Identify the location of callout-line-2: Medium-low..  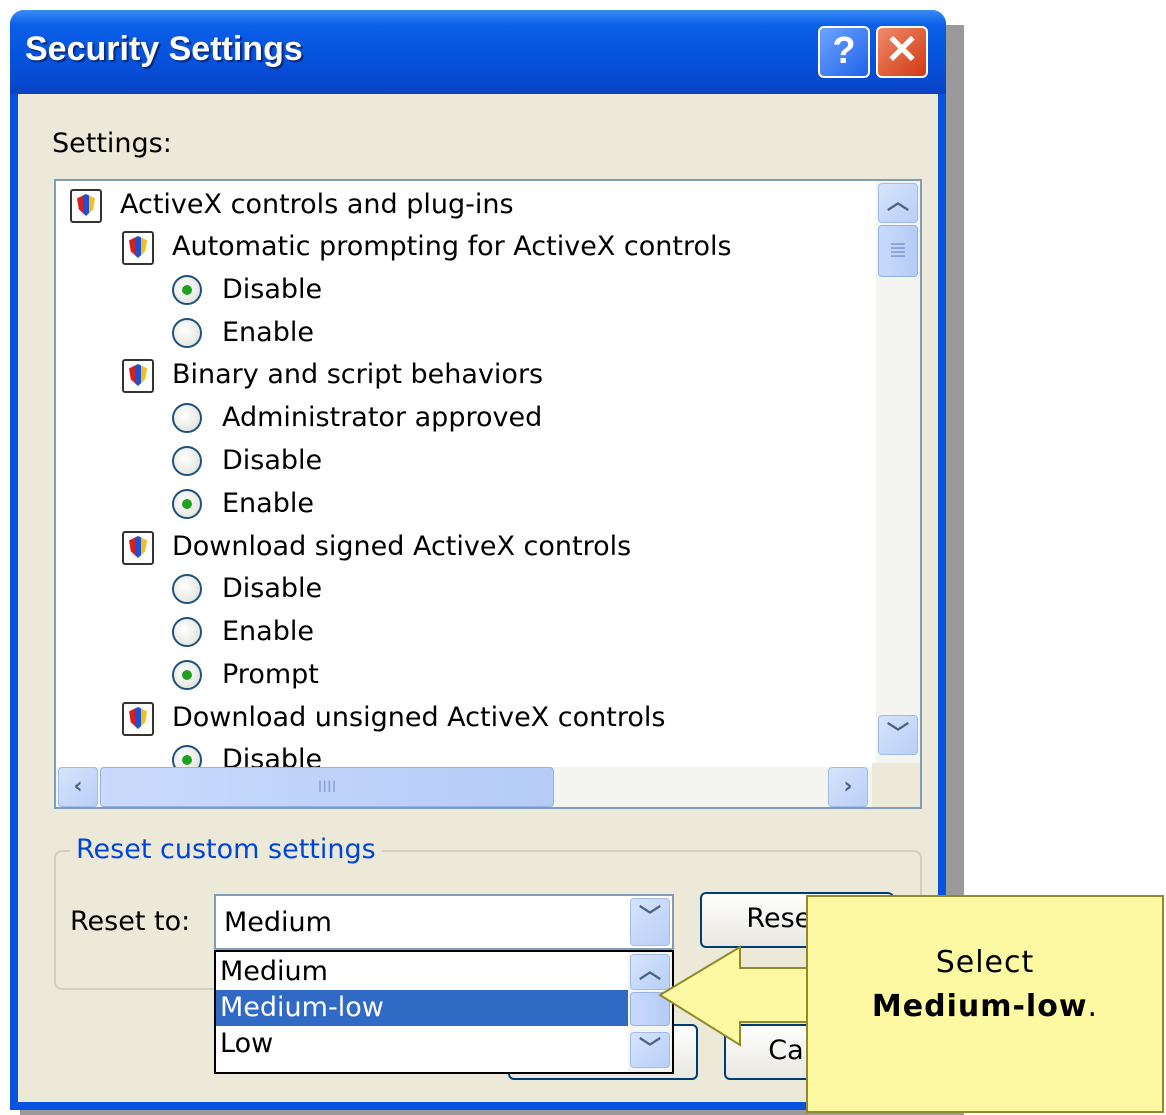
(985, 1006).